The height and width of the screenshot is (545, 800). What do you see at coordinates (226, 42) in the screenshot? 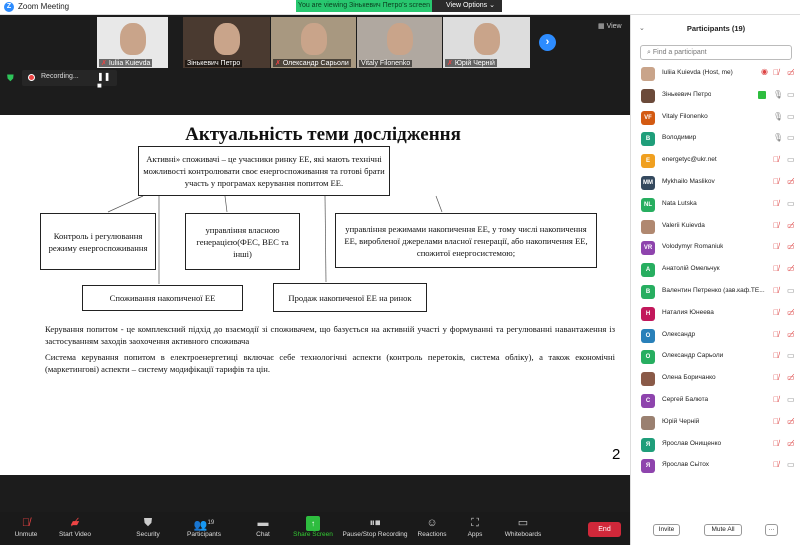
I see `video-tile: Зінькевич Петро` at bounding box center [226, 42].